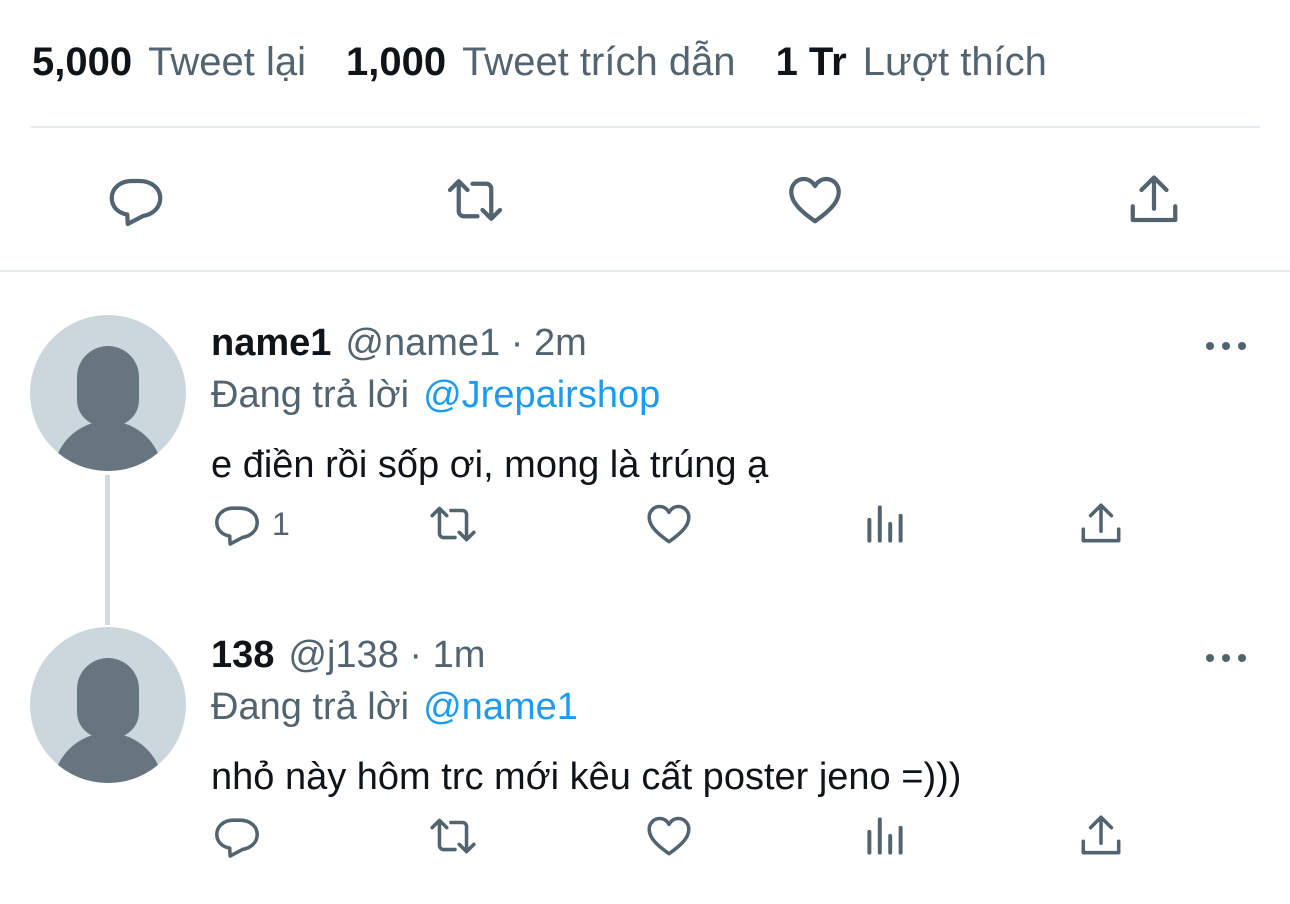 The width and height of the screenshot is (1290, 904). Describe the element at coordinates (396, 61) in the screenshot. I see `quotes-count: 1,000` at that location.